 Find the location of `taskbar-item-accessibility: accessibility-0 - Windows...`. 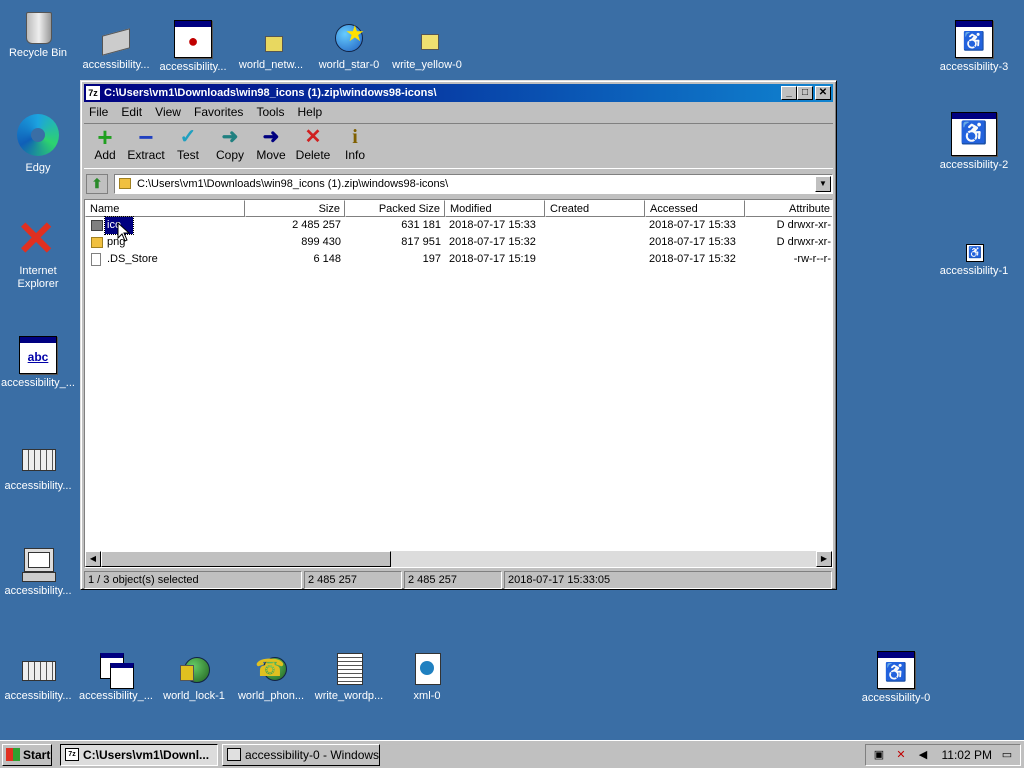

taskbar-item-accessibility: accessibility-0 - Windows... is located at coordinates (301, 755).